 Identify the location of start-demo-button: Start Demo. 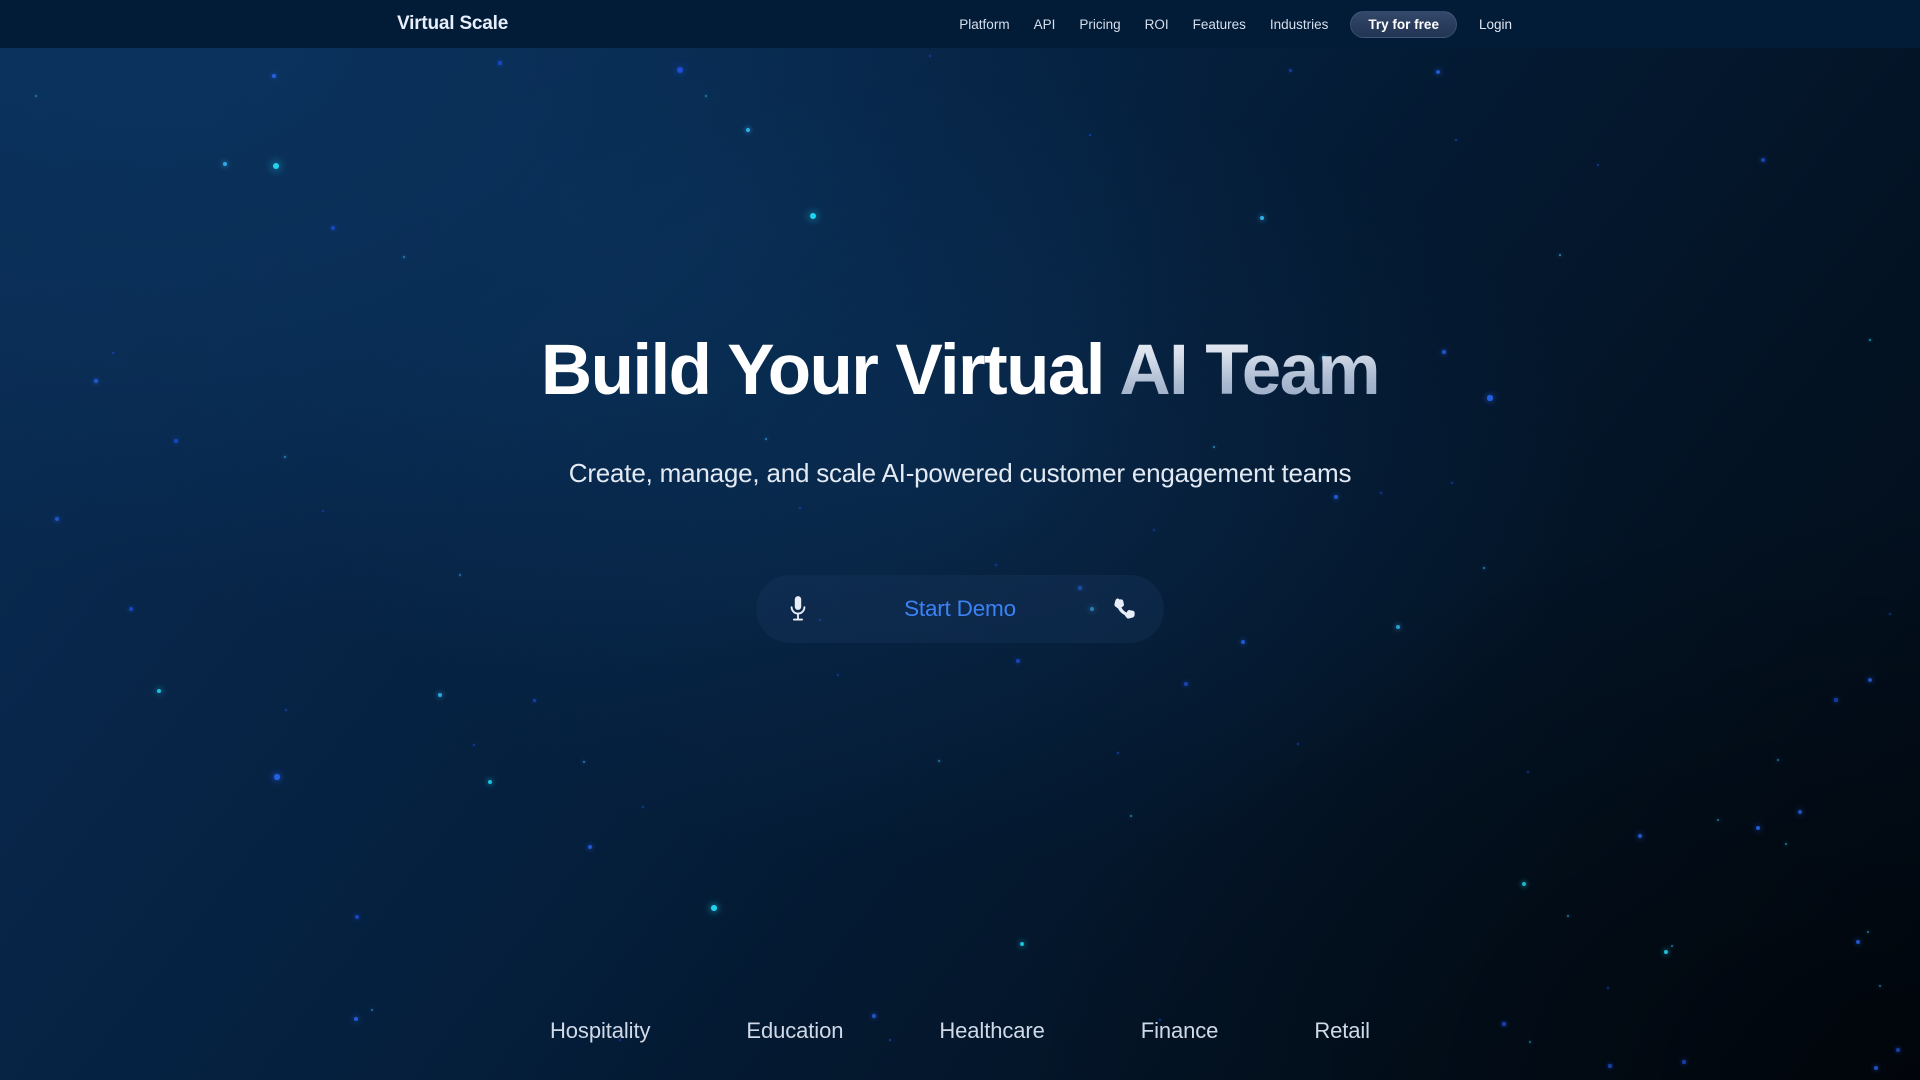
(960, 609).